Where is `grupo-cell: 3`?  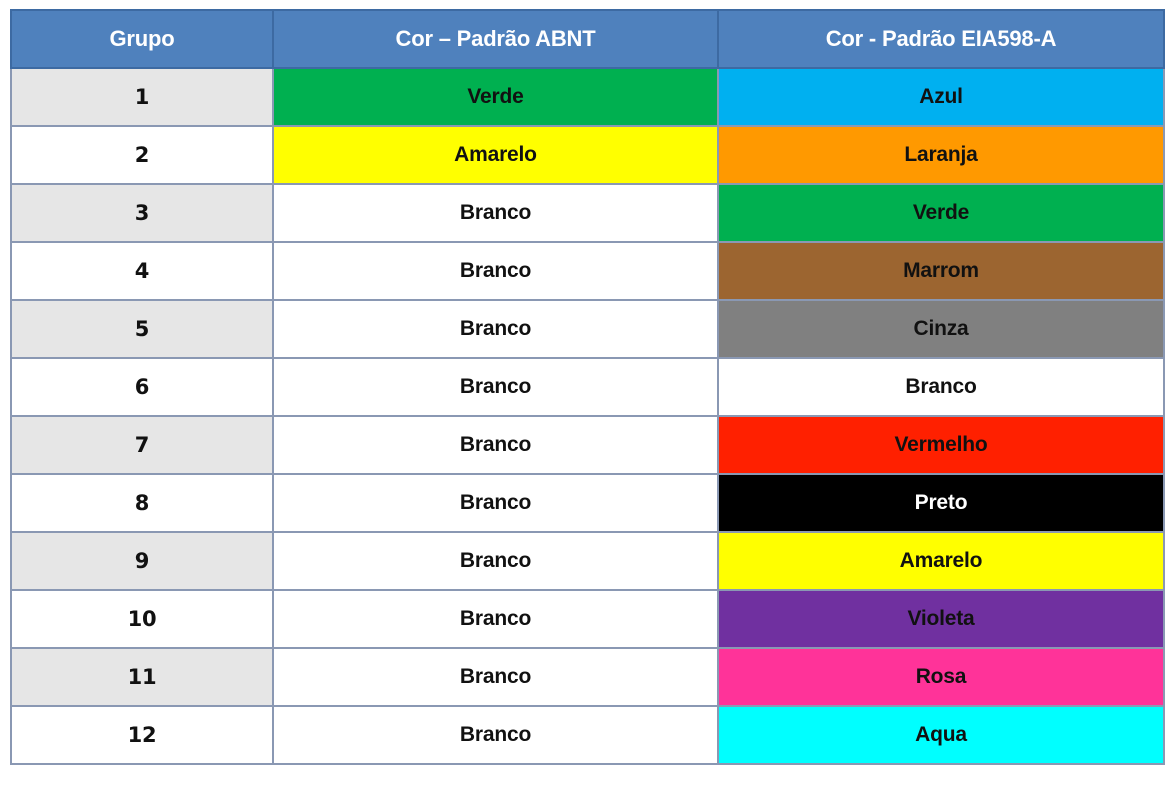
grupo-cell: 3 is located at coordinates (142, 213).